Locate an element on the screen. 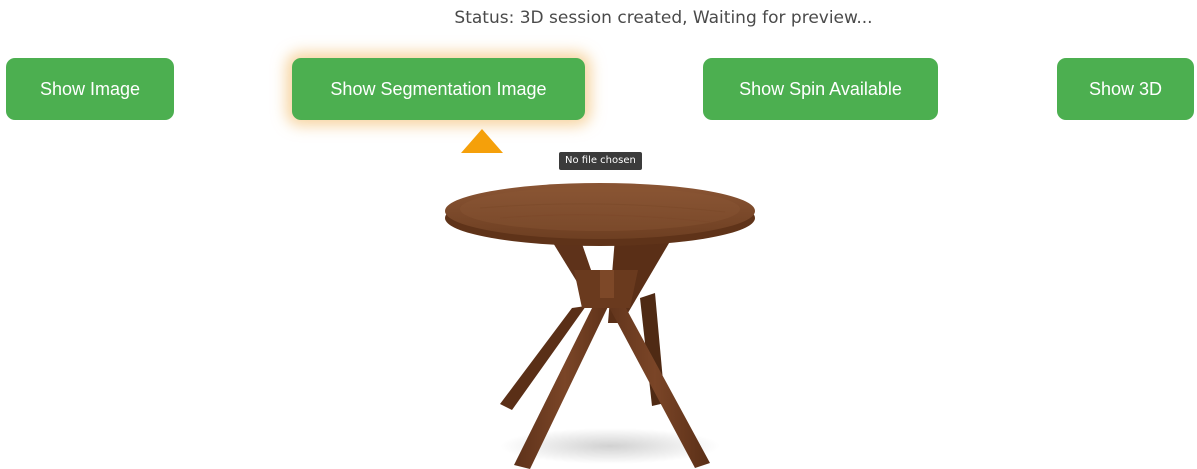 The height and width of the screenshot is (469, 1197). show-spin-available-button: Show Spin Available is located at coordinates (820, 89).